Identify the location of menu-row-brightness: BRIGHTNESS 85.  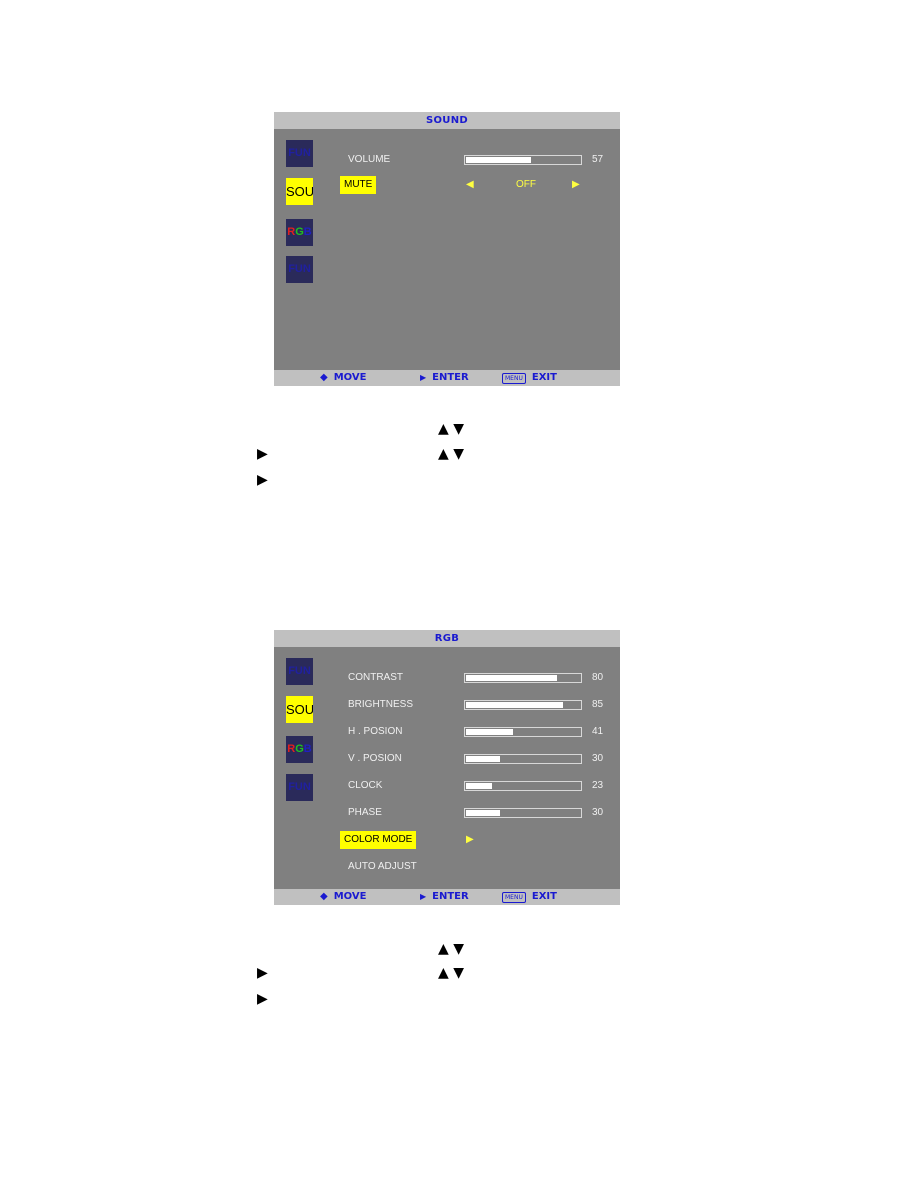
(482, 705).